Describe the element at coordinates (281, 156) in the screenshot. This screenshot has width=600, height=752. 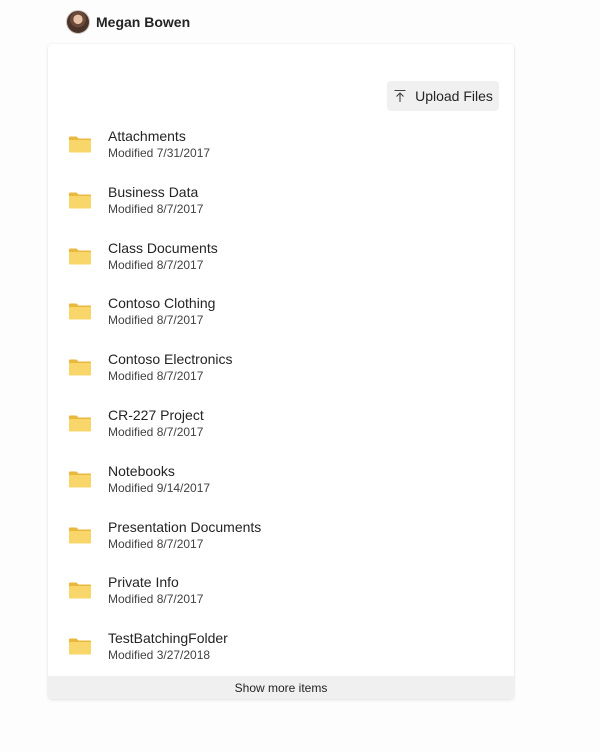
I see `list-item: Attachments Modified 7/31/2017` at that location.